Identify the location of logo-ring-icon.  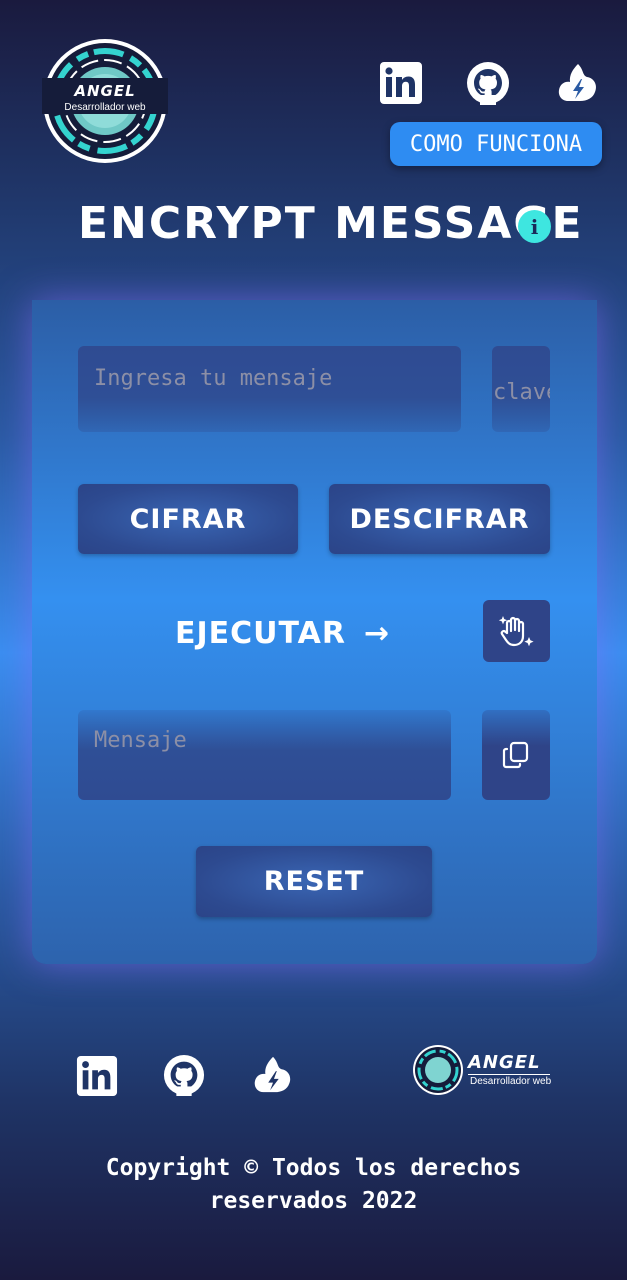
(105, 101).